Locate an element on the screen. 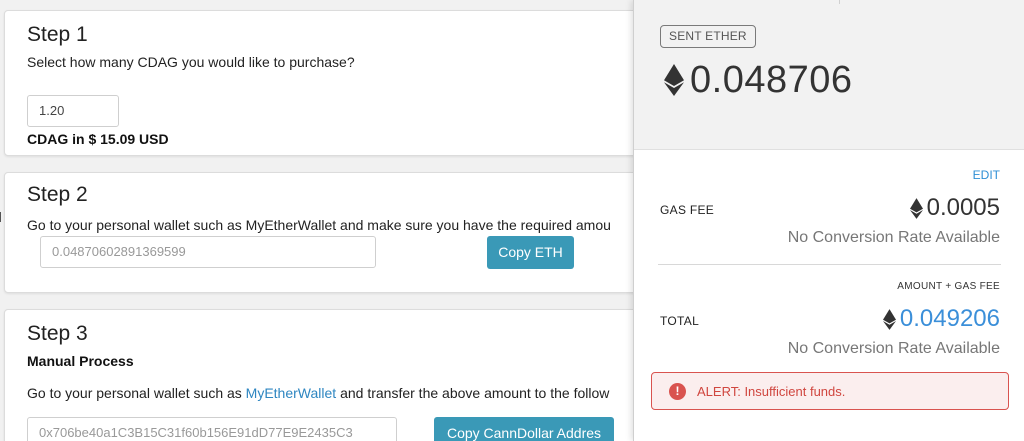 Image resolution: width=1024 pixels, height=441 pixels. sent-ether-header: SENT ETHER 0.048706 is located at coordinates (829, 75).